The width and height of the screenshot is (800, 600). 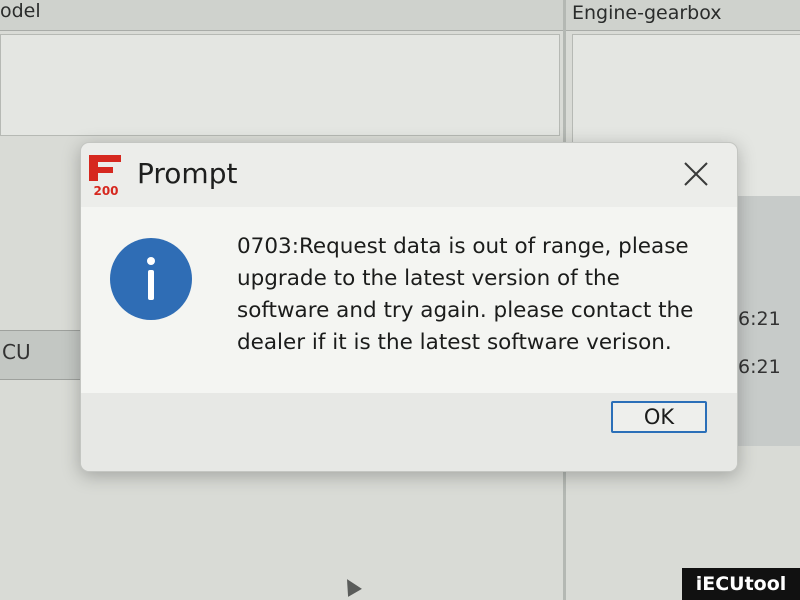 I want to click on model-panel, so click(x=280, y=85).